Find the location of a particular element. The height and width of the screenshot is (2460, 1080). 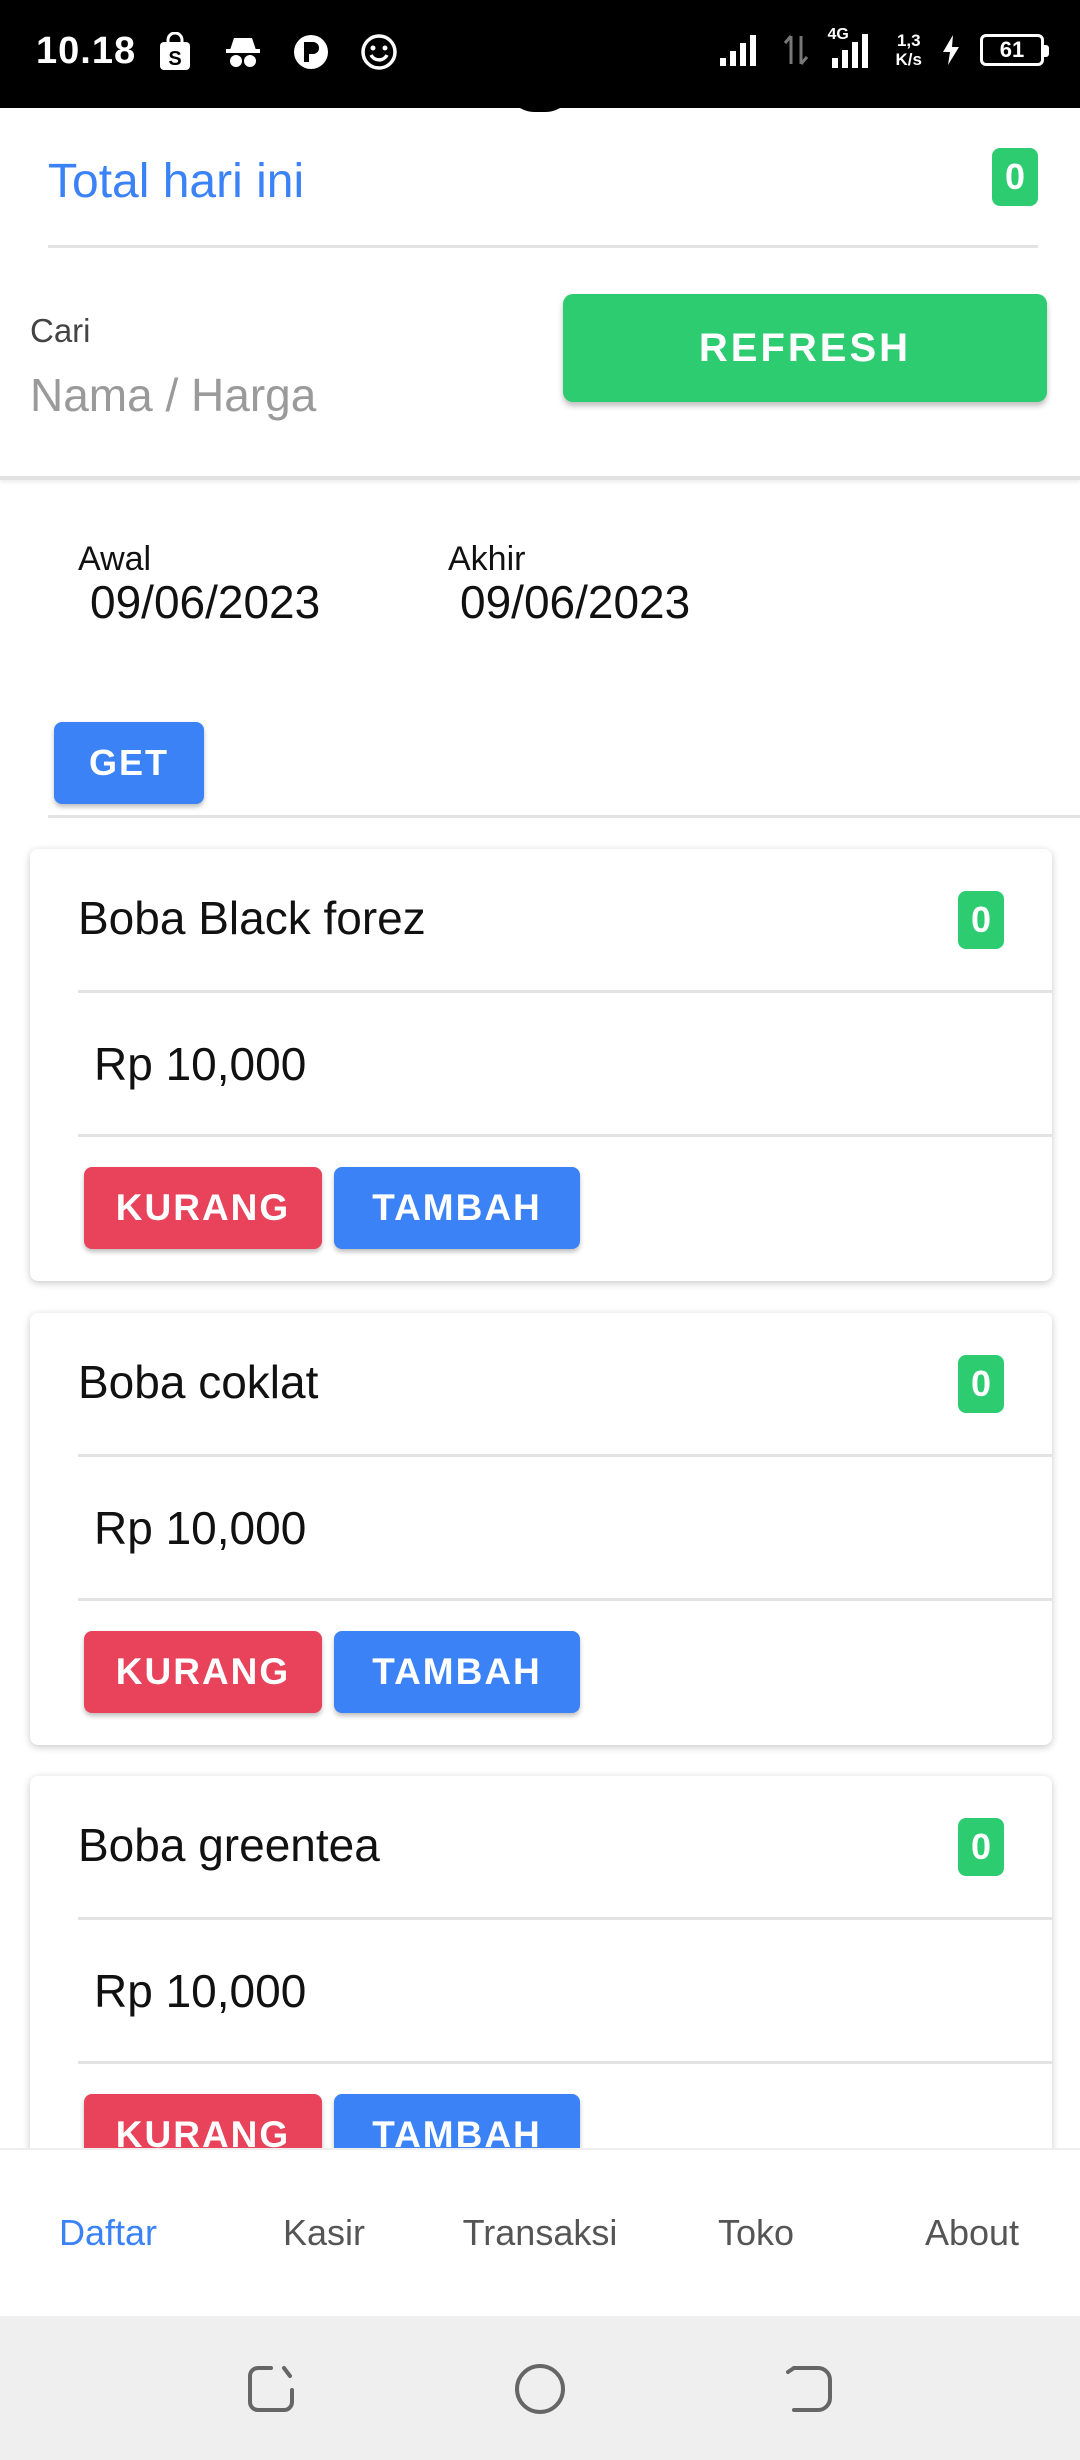

total-today-label: Total hari ini is located at coordinates (176, 181).